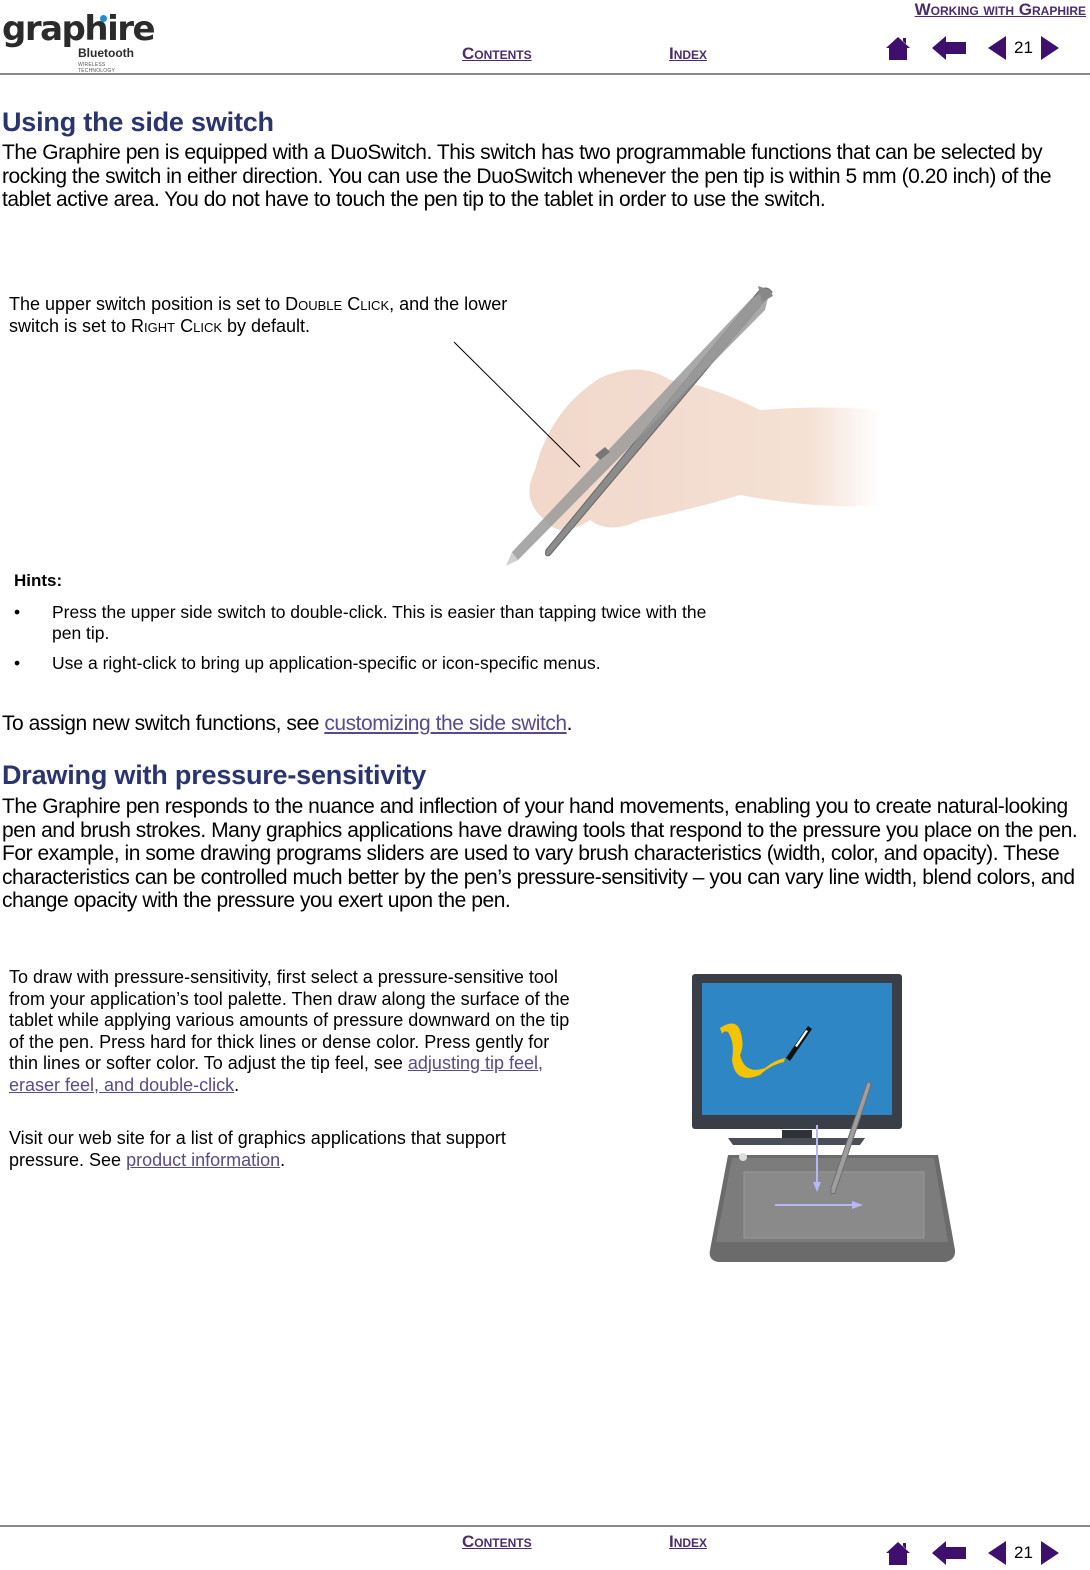 This screenshot has height=1570, width=1090. Describe the element at coordinates (832, 1207) in the screenshot. I see `tablet-shape` at that location.